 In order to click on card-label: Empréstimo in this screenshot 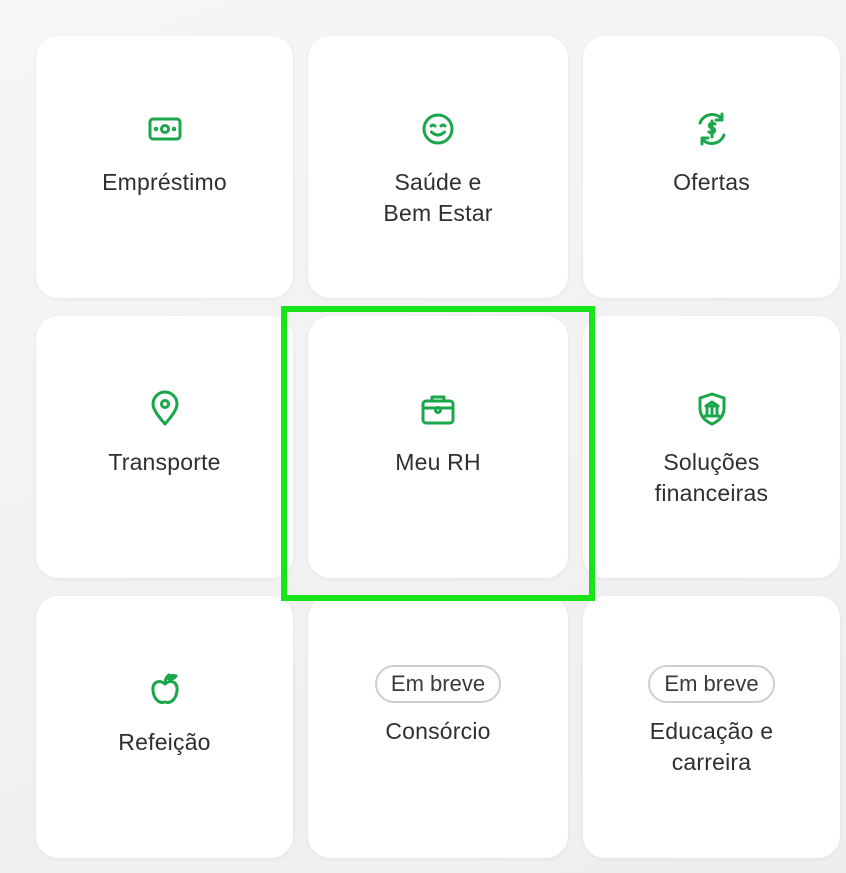, I will do `click(164, 182)`.